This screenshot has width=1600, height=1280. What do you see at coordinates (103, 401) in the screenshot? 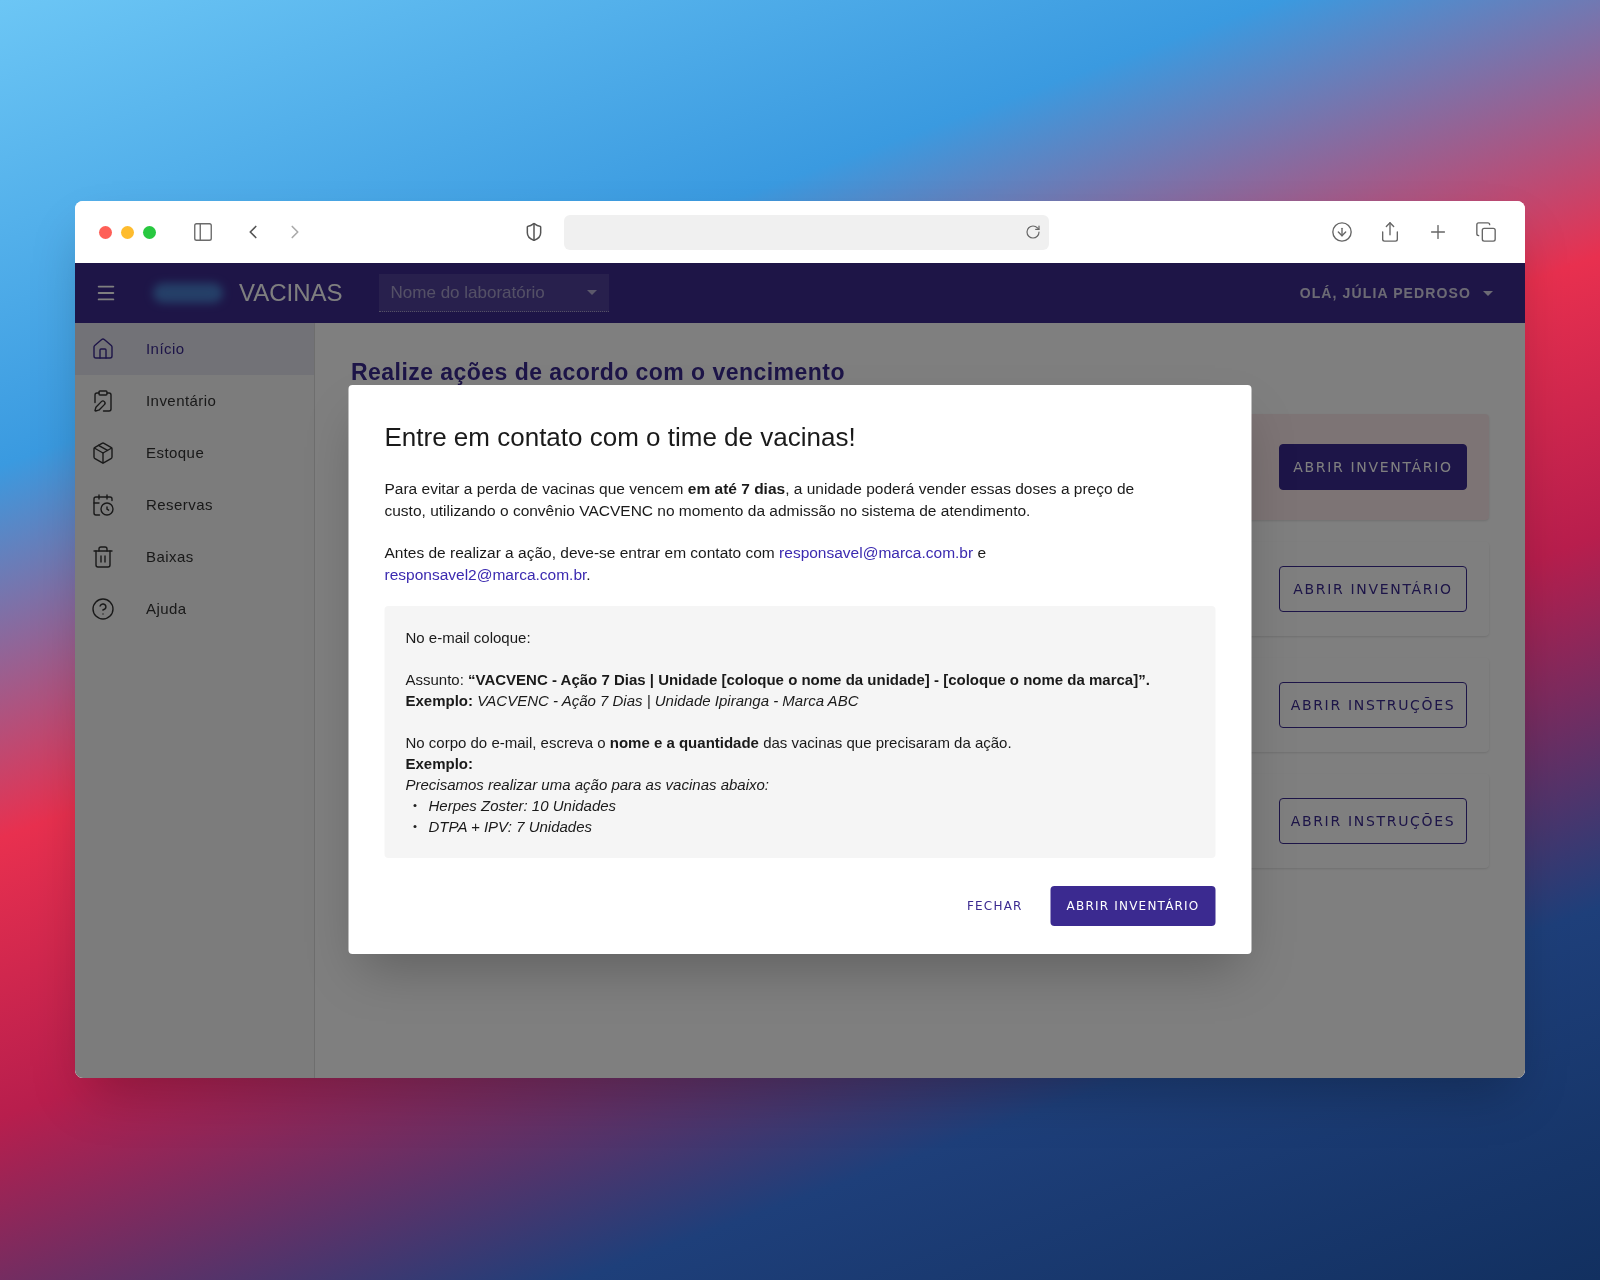
I see `clipboard-pen-icon` at bounding box center [103, 401].